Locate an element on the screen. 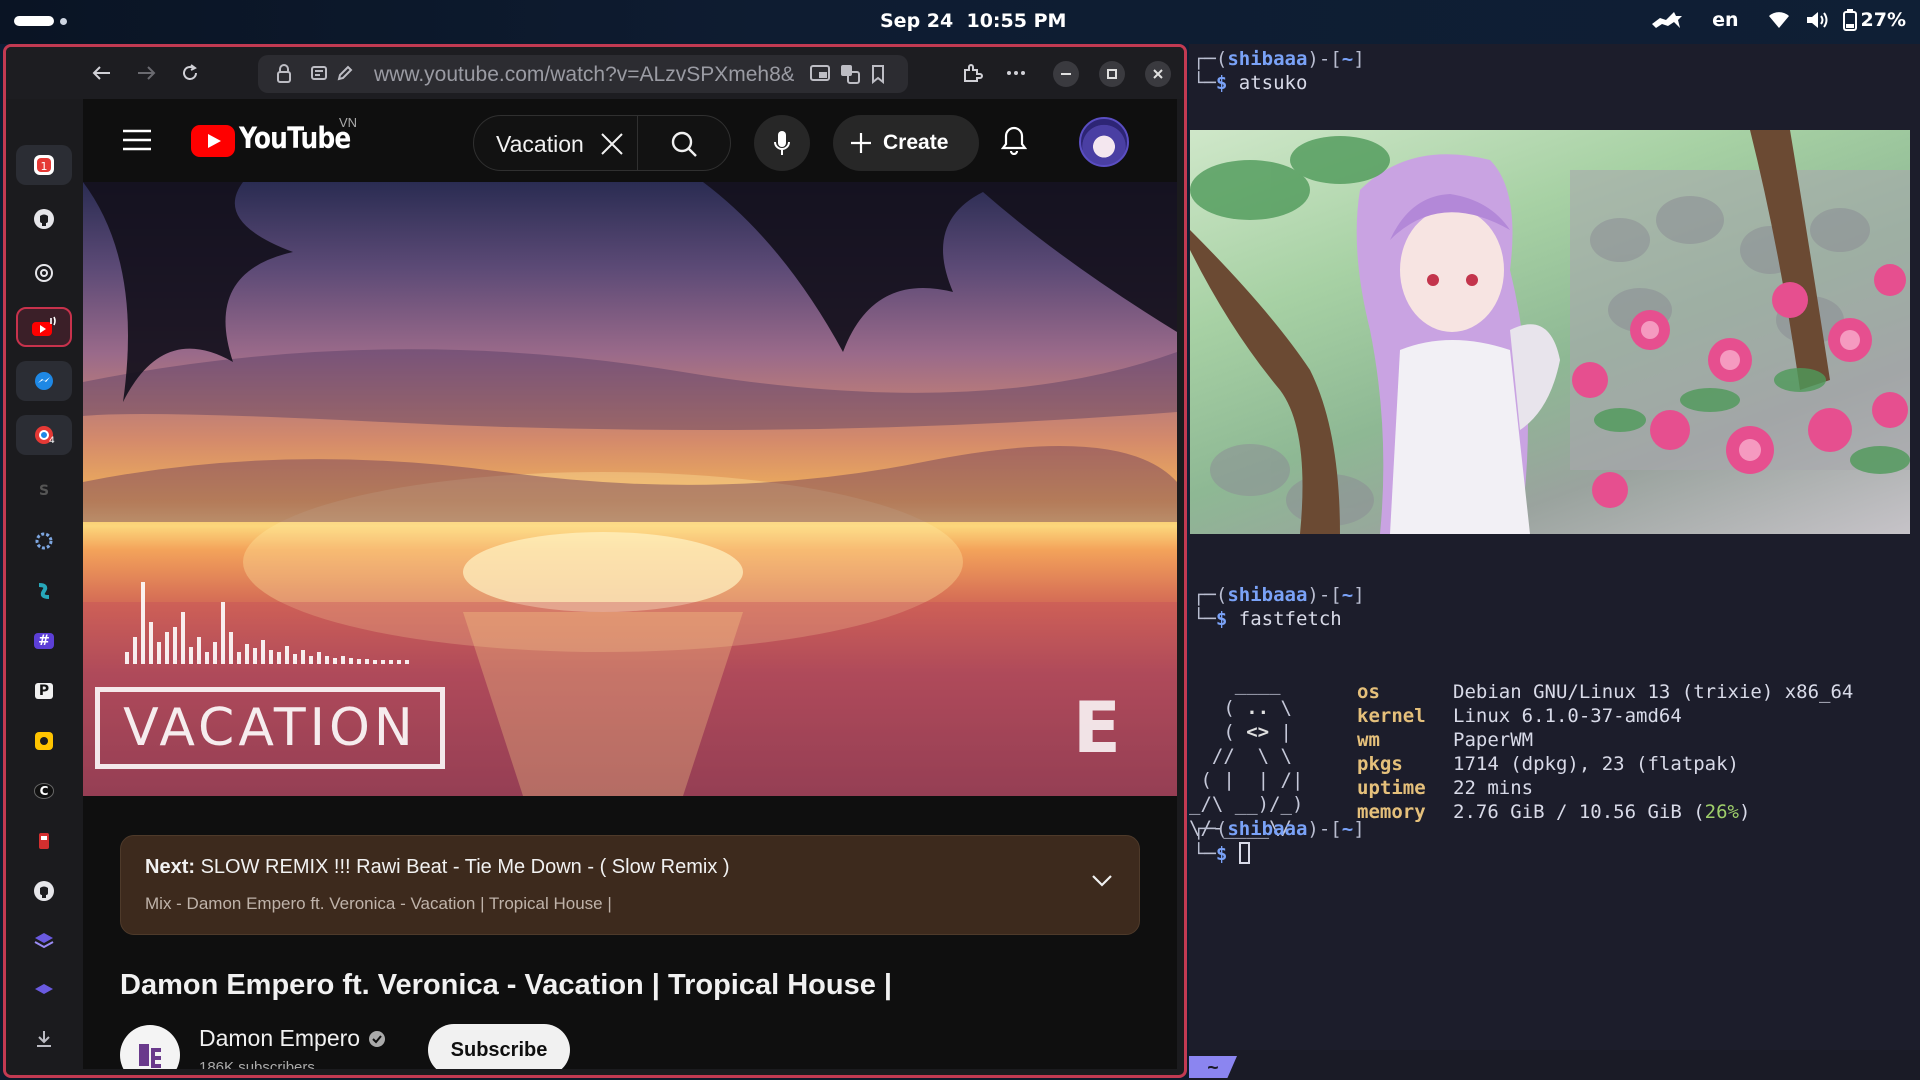 This screenshot has width=1920, height=1080. subscribe-button: Subscribe is located at coordinates (499, 1046).